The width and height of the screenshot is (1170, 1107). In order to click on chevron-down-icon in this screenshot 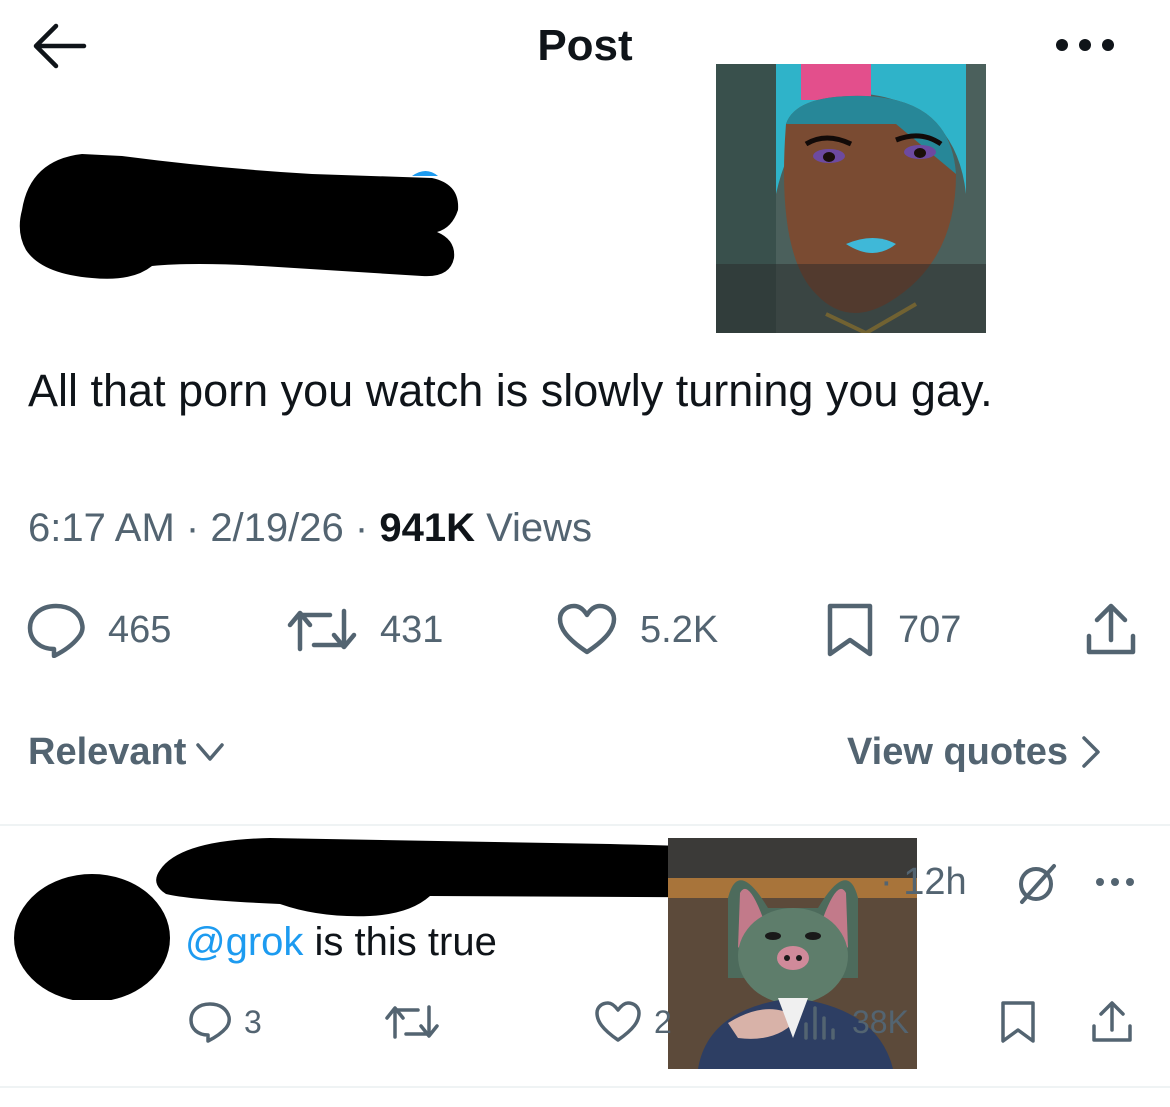, I will do `click(210, 752)`.